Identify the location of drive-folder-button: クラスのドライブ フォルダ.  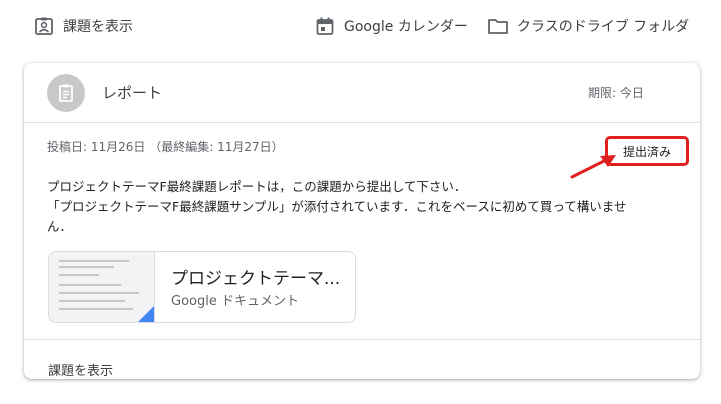
(588, 26).